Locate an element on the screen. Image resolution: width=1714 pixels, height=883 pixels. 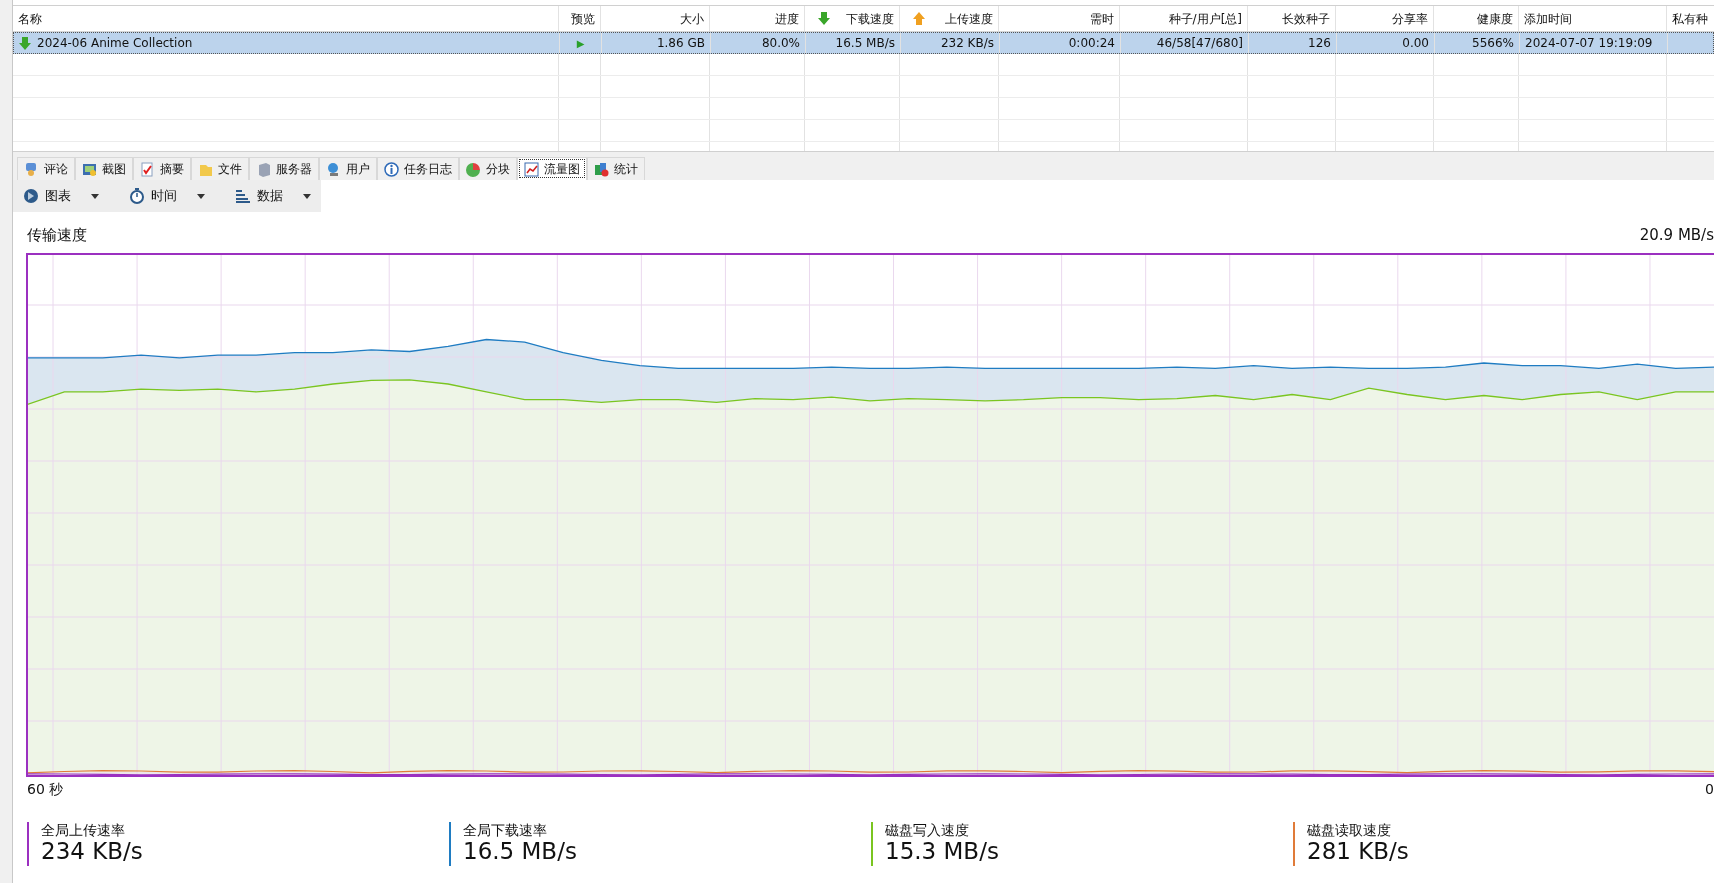
tab: 服务器 is located at coordinates (284, 168).